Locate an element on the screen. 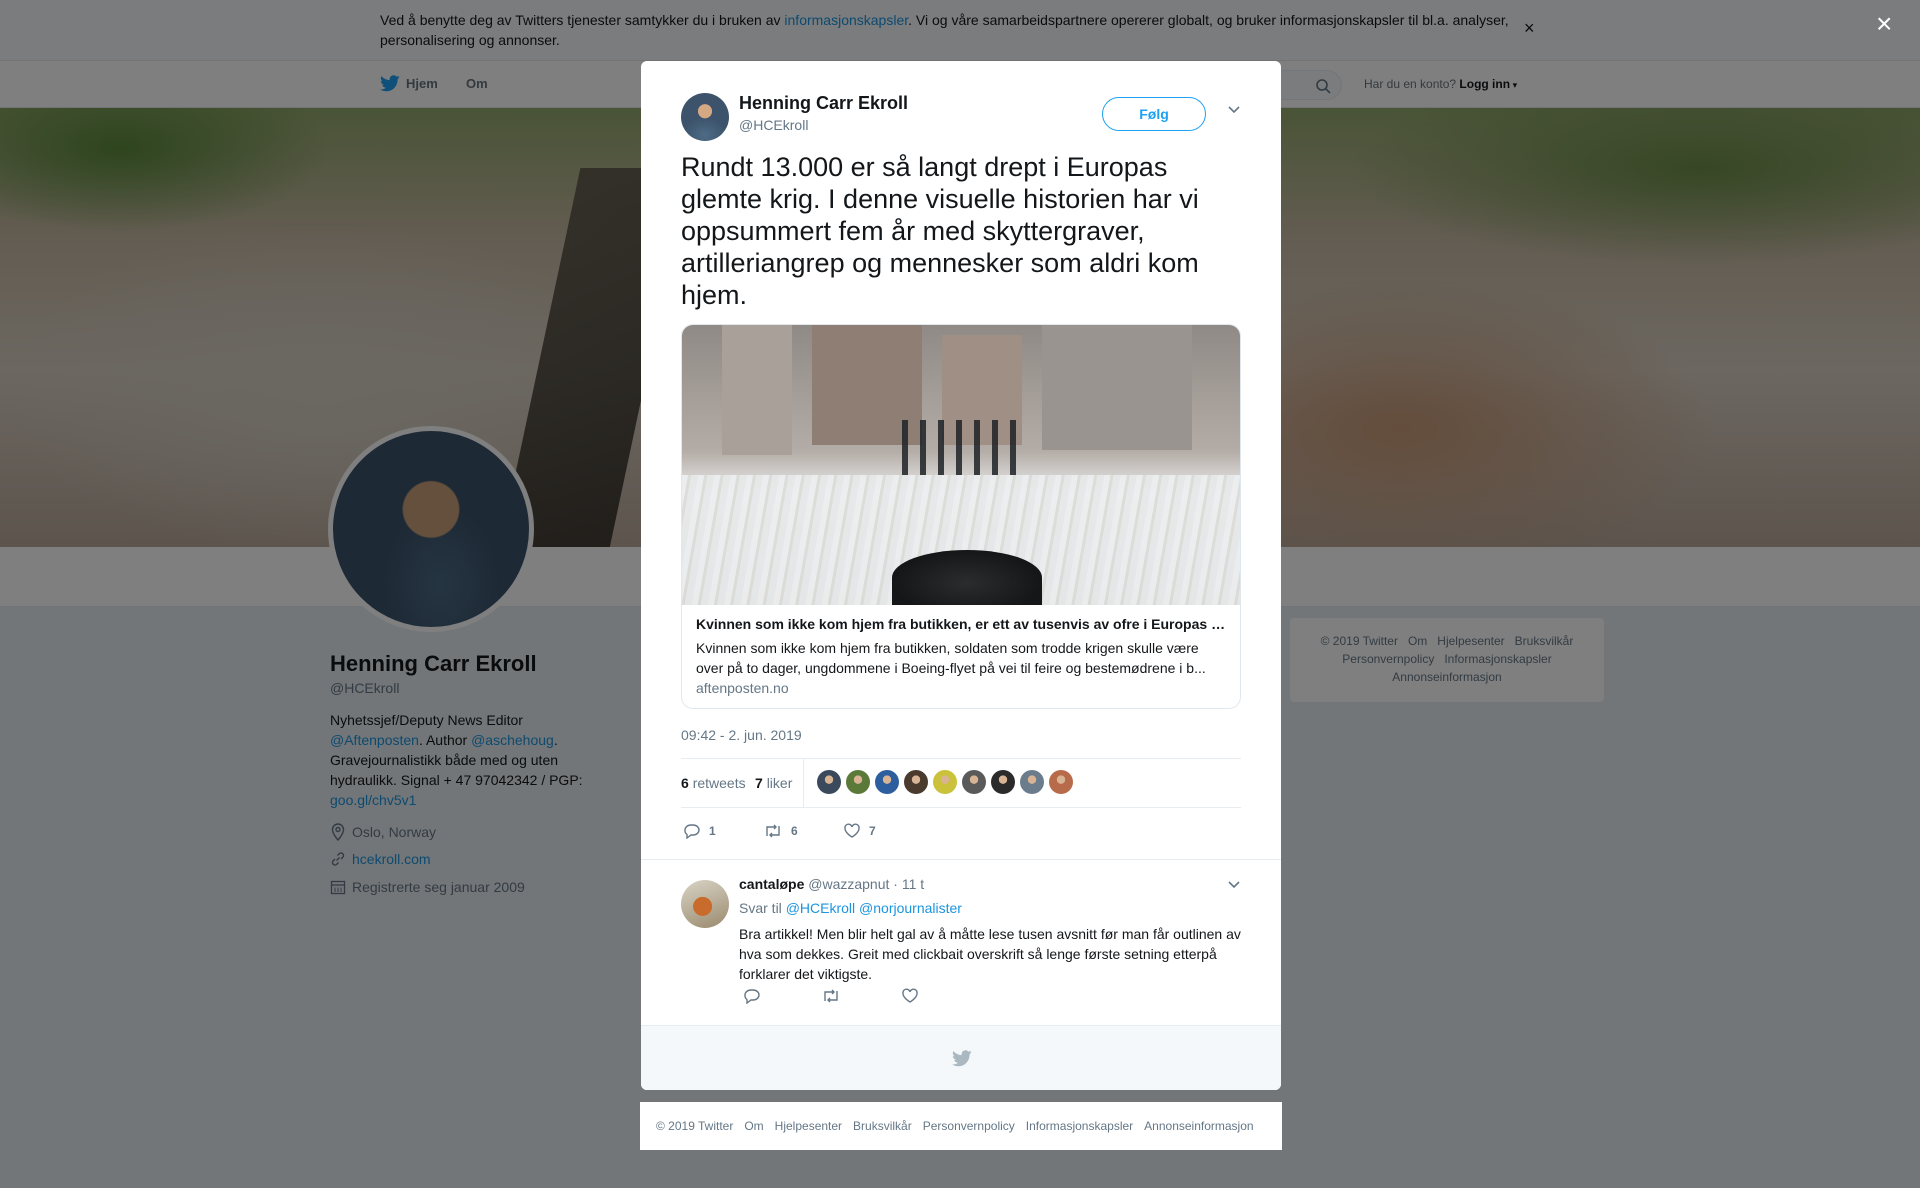  likes-count: 7 is located at coordinates (759, 783).